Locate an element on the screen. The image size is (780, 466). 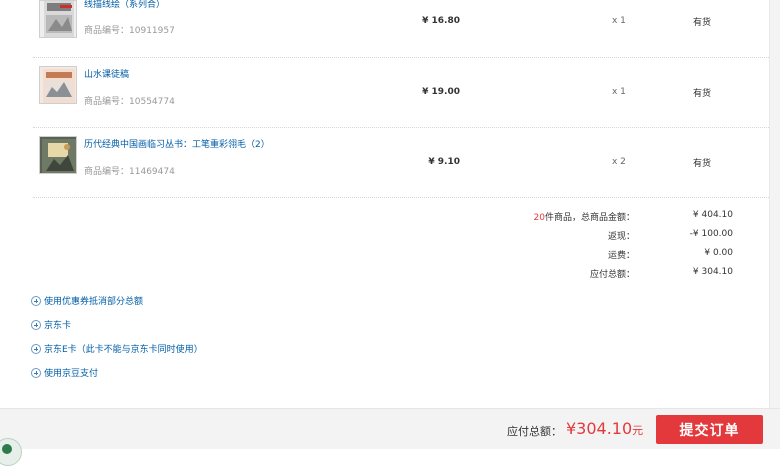
goods-total-label: 20件商品，总商品金额： is located at coordinates (584, 216).